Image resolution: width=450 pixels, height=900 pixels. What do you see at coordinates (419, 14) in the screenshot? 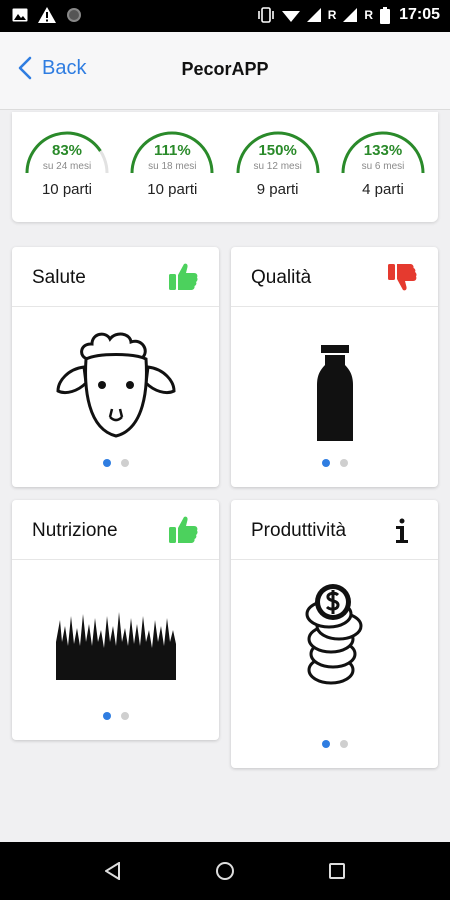
I see `clock: 17:05` at bounding box center [419, 14].